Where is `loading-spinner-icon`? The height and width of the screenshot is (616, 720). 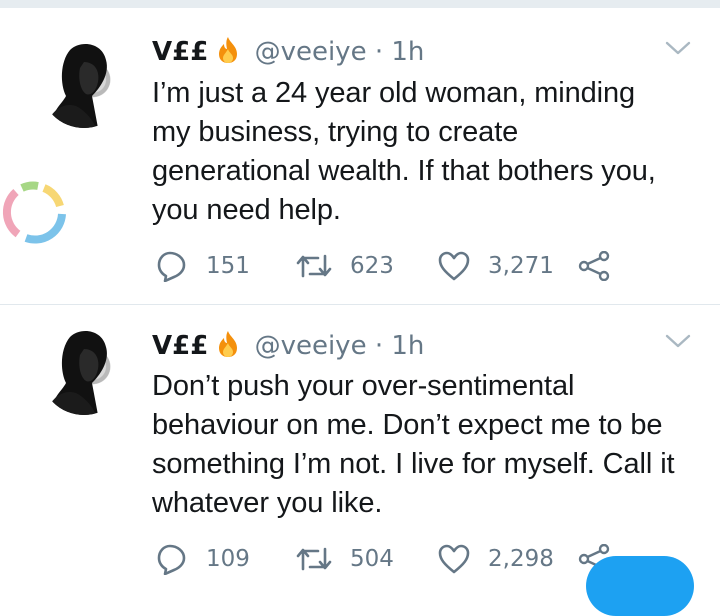 loading-spinner-icon is located at coordinates (35, 216).